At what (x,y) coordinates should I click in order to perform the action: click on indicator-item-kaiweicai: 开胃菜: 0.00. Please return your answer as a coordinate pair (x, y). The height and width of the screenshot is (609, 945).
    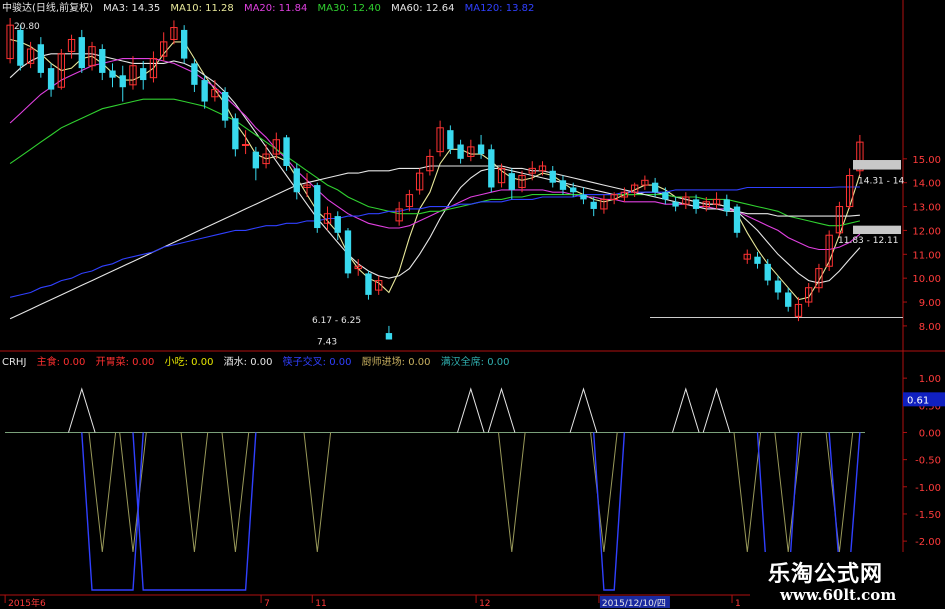
    Looking at the image, I should click on (125, 362).